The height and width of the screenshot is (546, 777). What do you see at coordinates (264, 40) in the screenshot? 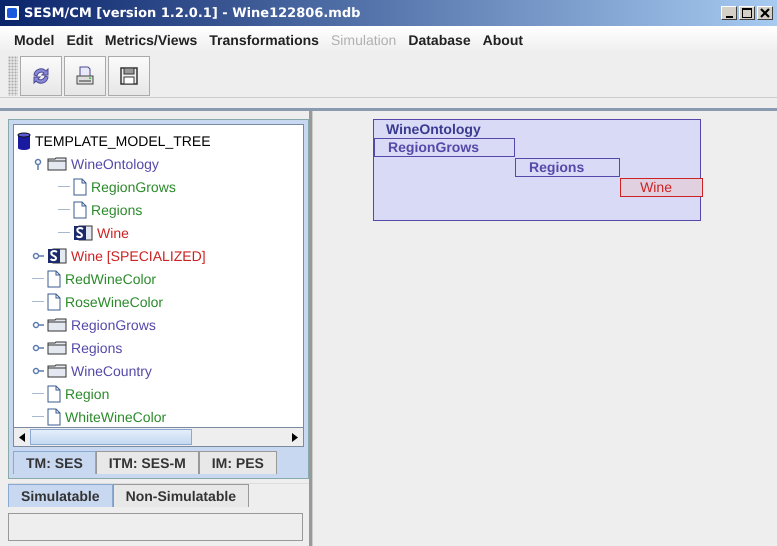
I see `menu-item: Transformations` at bounding box center [264, 40].